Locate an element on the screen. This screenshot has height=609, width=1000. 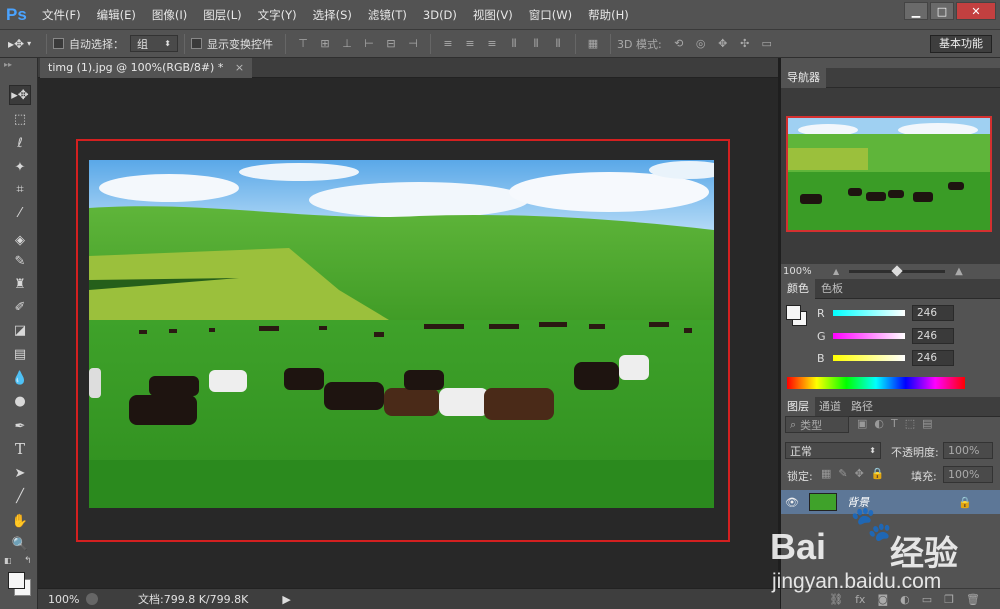
distribute-bottom-icon: ≡ is located at coordinates (492, 44).